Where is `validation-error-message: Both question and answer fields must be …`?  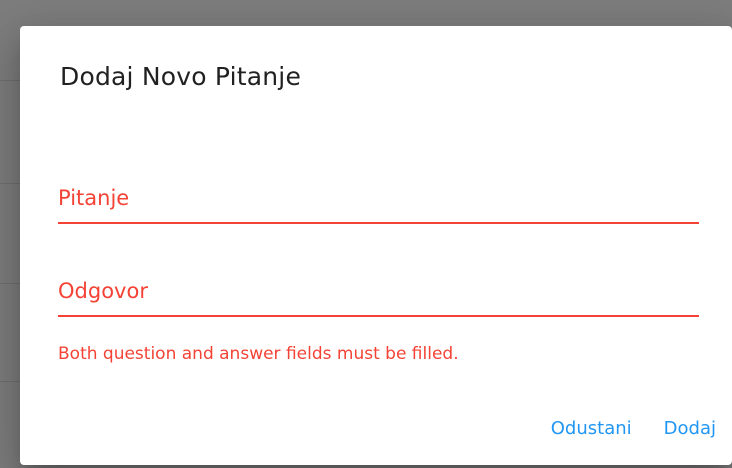 validation-error-message: Both question and answer fields must be … is located at coordinates (258, 354).